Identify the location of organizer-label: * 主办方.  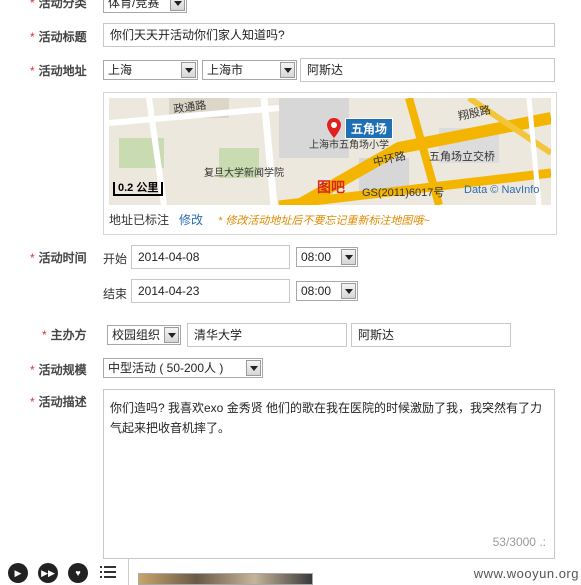
(64, 335).